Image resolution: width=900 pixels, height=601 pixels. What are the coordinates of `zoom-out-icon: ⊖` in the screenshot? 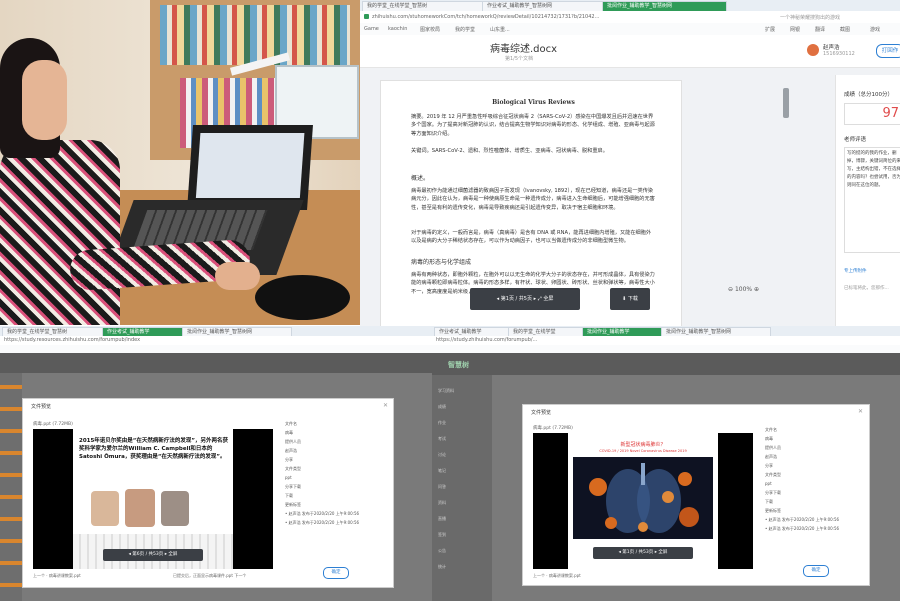 It's located at (730, 289).